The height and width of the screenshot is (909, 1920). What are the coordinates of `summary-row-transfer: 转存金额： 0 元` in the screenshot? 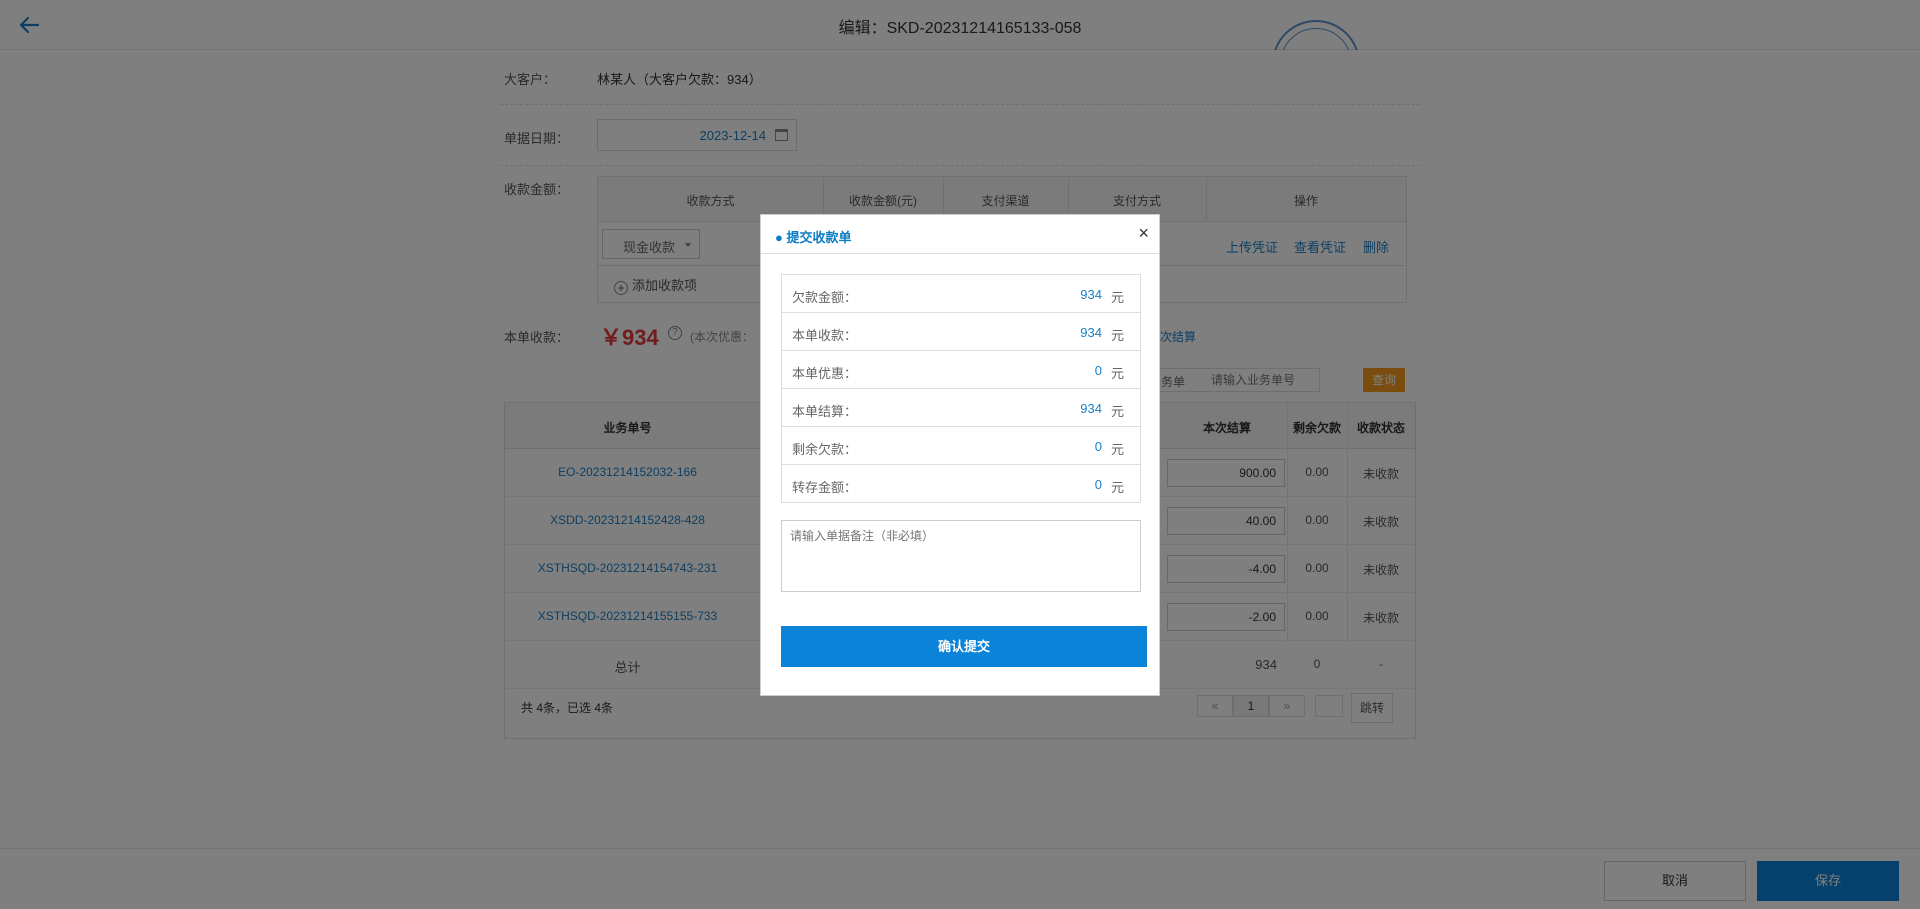 It's located at (961, 483).